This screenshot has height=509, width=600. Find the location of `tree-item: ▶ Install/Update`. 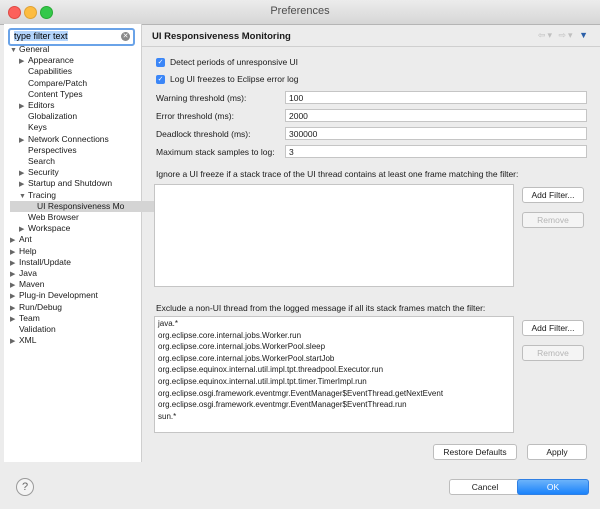

tree-item: ▶ Install/Update is located at coordinates (40, 262).